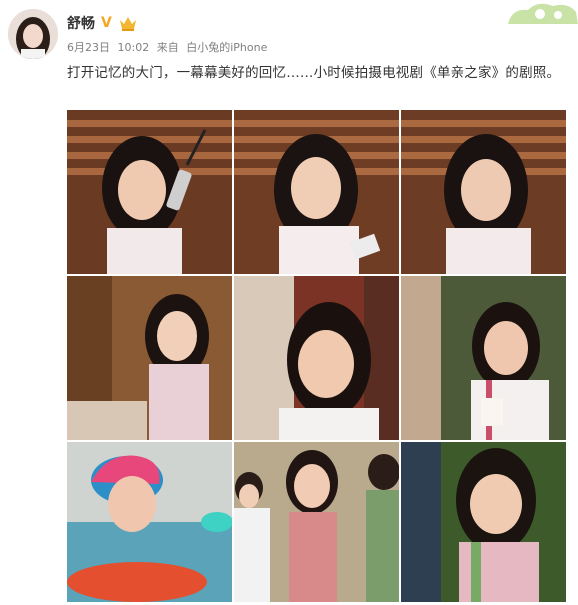 The width and height of the screenshot is (578, 605). Describe the element at coordinates (88, 47) in the screenshot. I see `post-date: 6月23日` at that location.